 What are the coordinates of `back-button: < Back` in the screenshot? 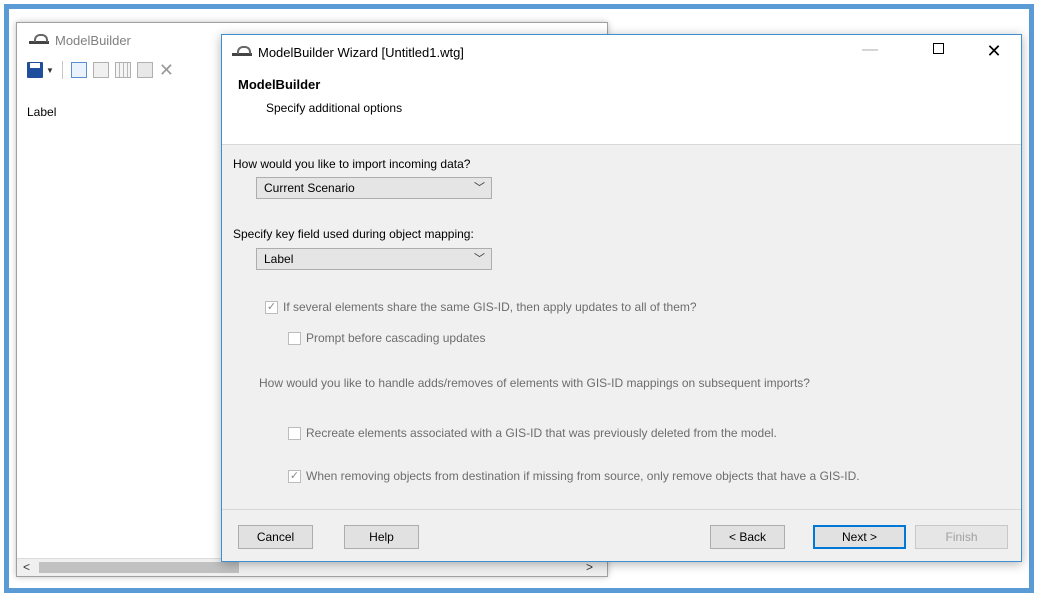 It's located at (747, 537).